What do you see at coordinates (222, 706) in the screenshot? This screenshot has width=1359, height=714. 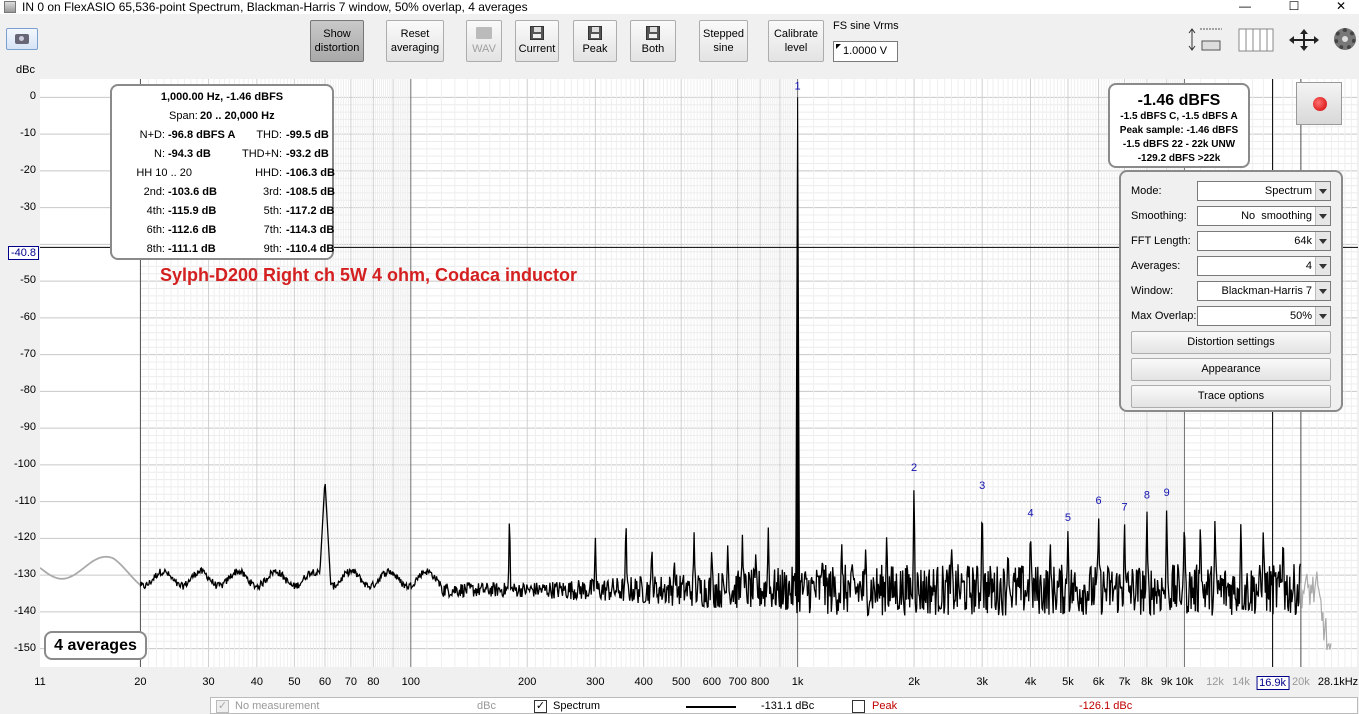 I see `no-measurement-checkbox: ✓` at bounding box center [222, 706].